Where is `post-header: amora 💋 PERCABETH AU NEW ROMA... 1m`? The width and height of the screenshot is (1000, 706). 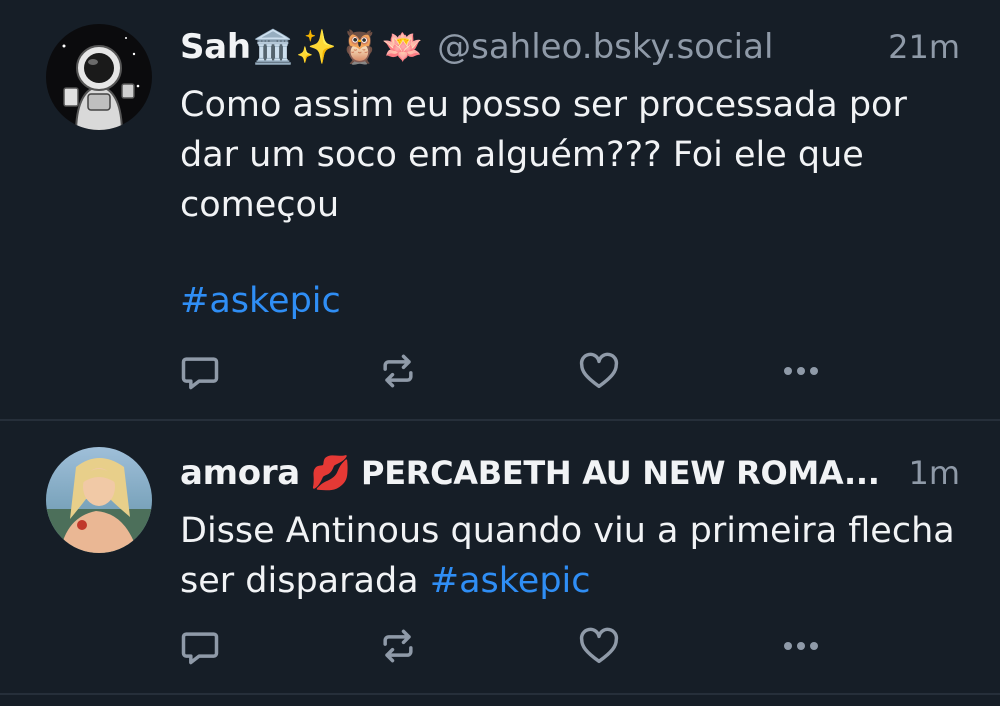
post-header: amora 💋 PERCABETH AU NEW ROMA... 1m is located at coordinates (570, 473).